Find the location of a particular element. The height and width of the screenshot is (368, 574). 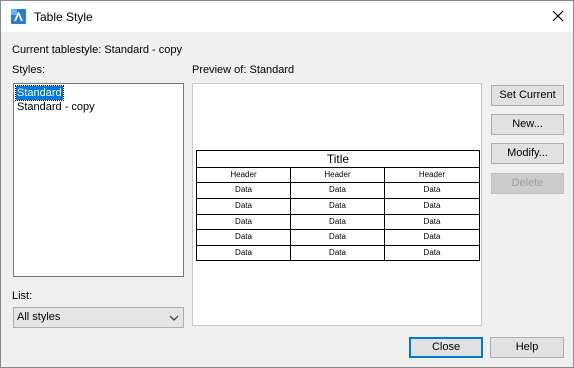

list-filter-dropdown: All styles is located at coordinates (98, 317).